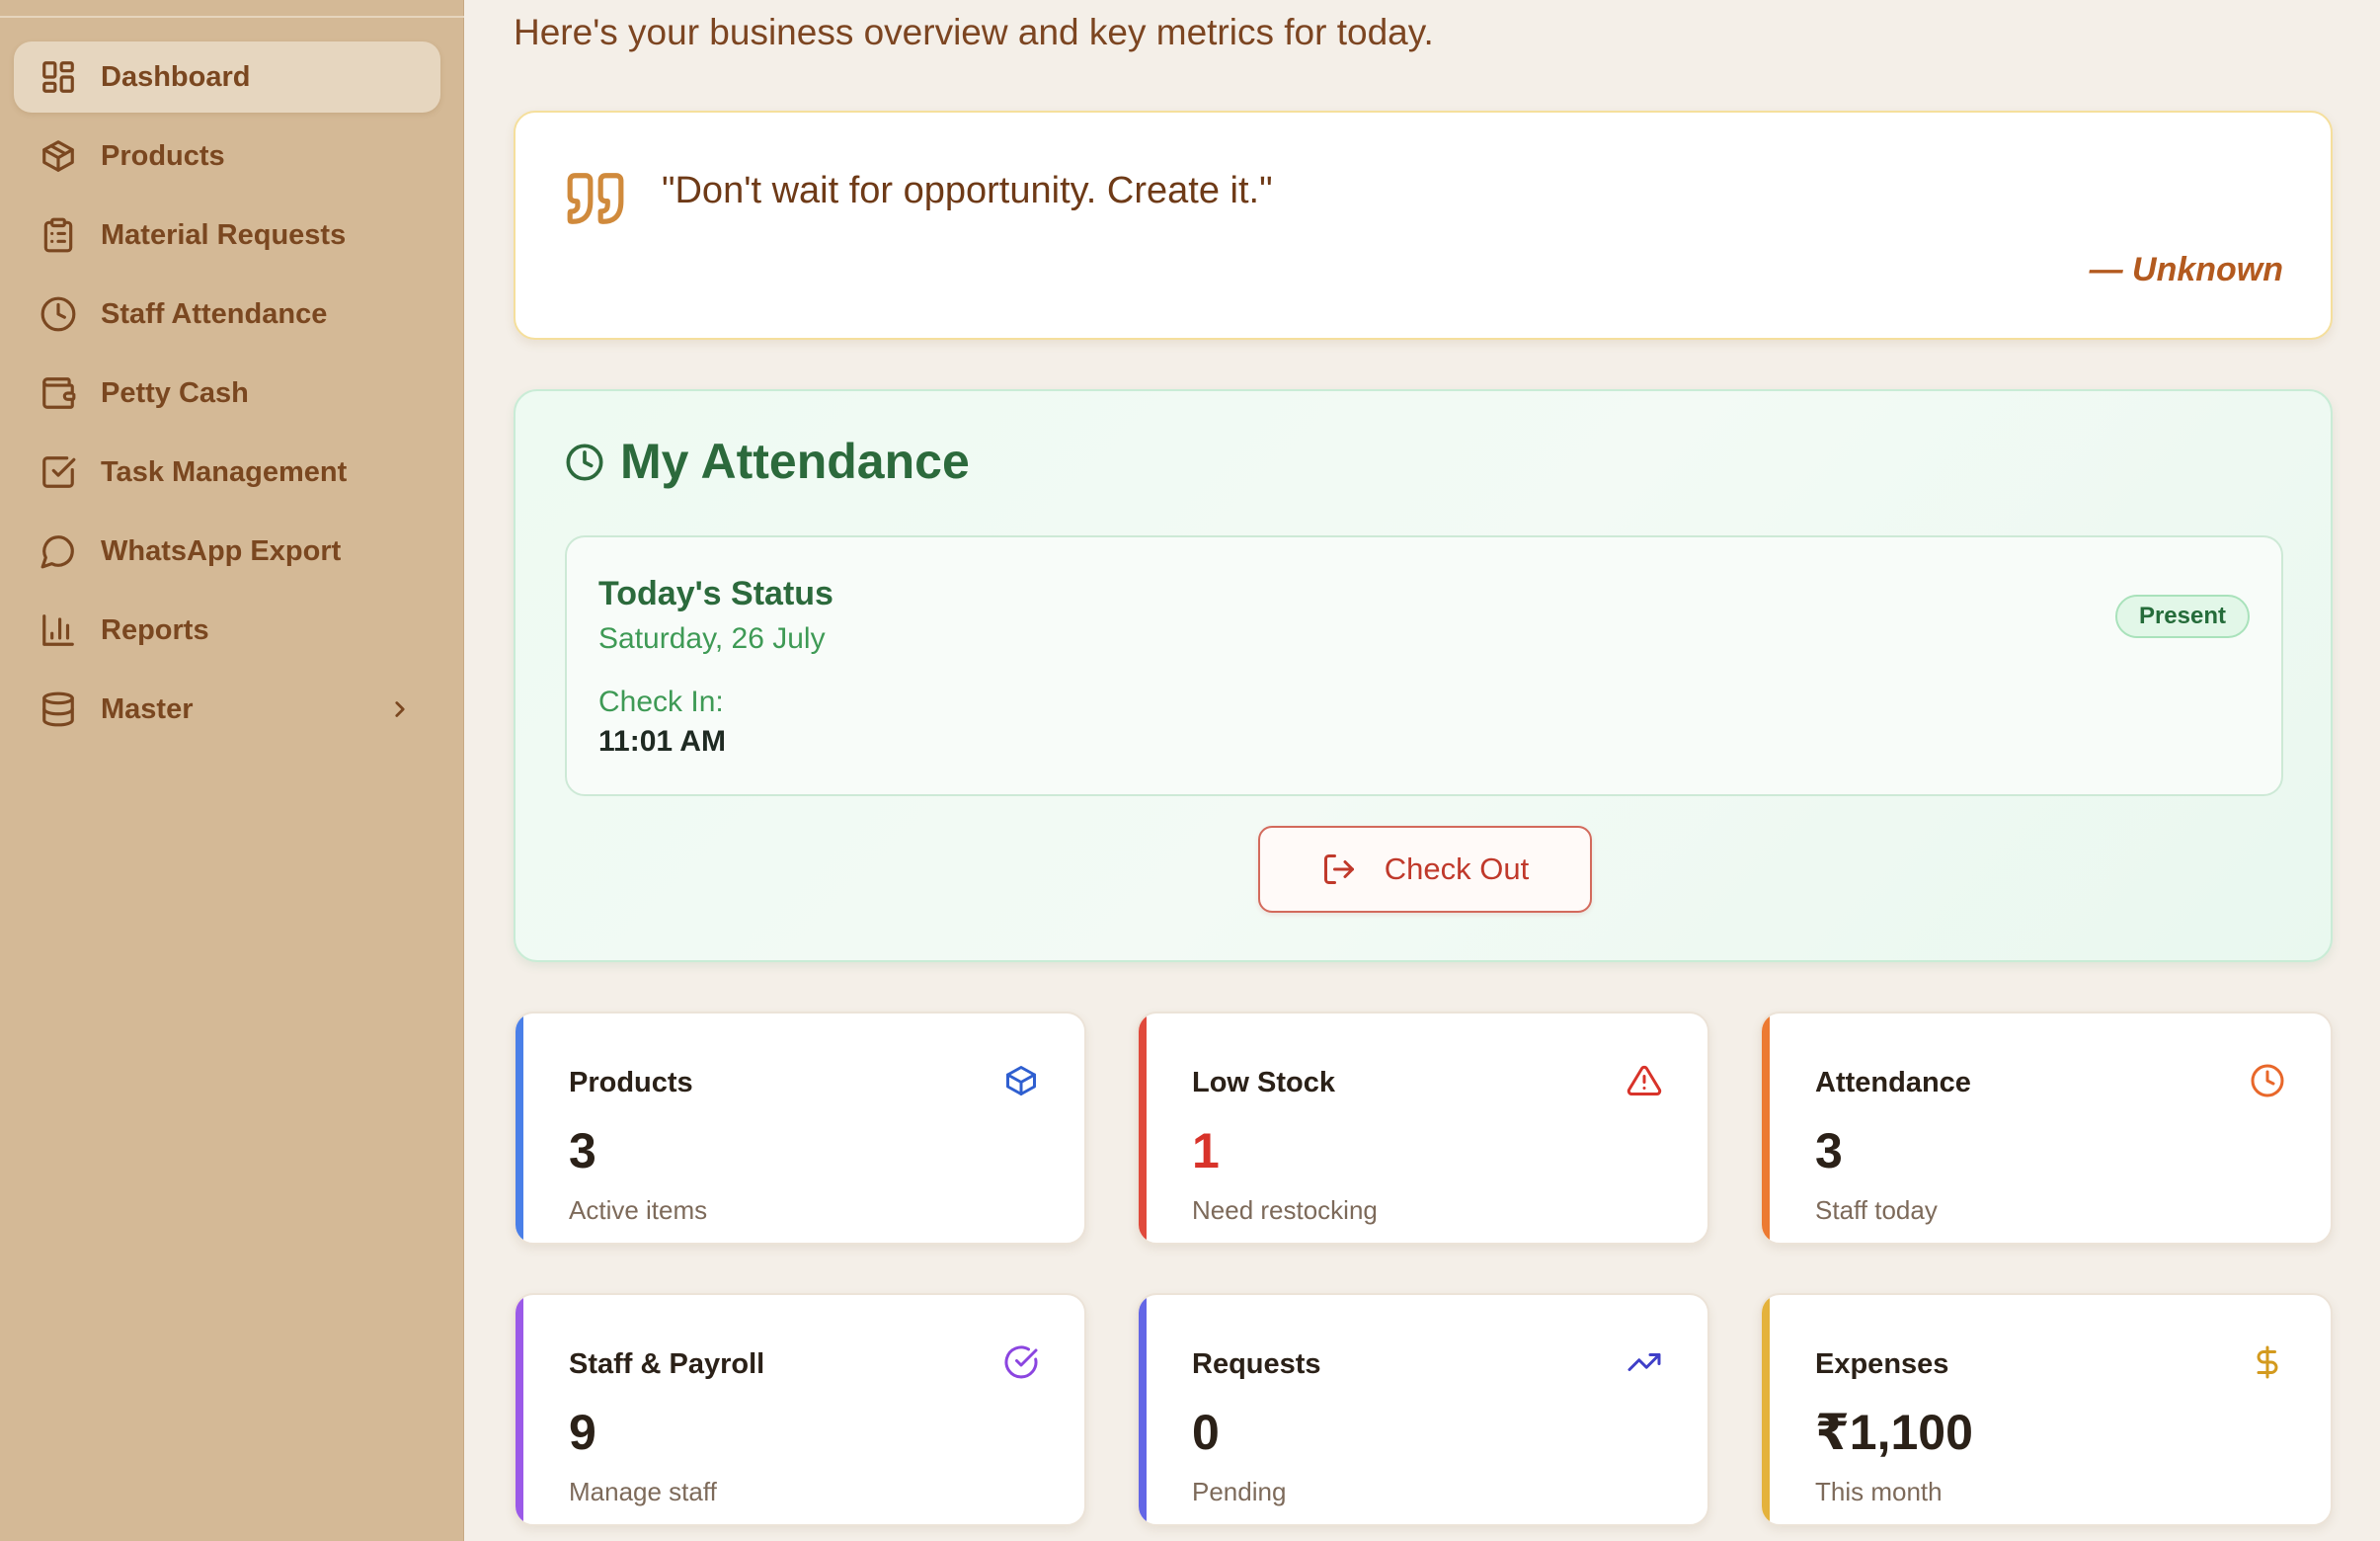 Image resolution: width=2380 pixels, height=1541 pixels. Describe the element at coordinates (2047, 1128) in the screenshot. I see `stat-card-attendance: Attendance 3 Staff today` at that location.